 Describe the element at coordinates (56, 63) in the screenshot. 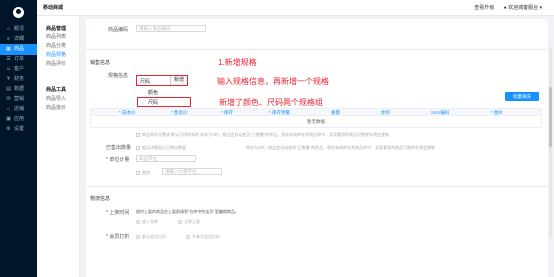

I see `subnav-item-goods-review: 商品评价` at that location.